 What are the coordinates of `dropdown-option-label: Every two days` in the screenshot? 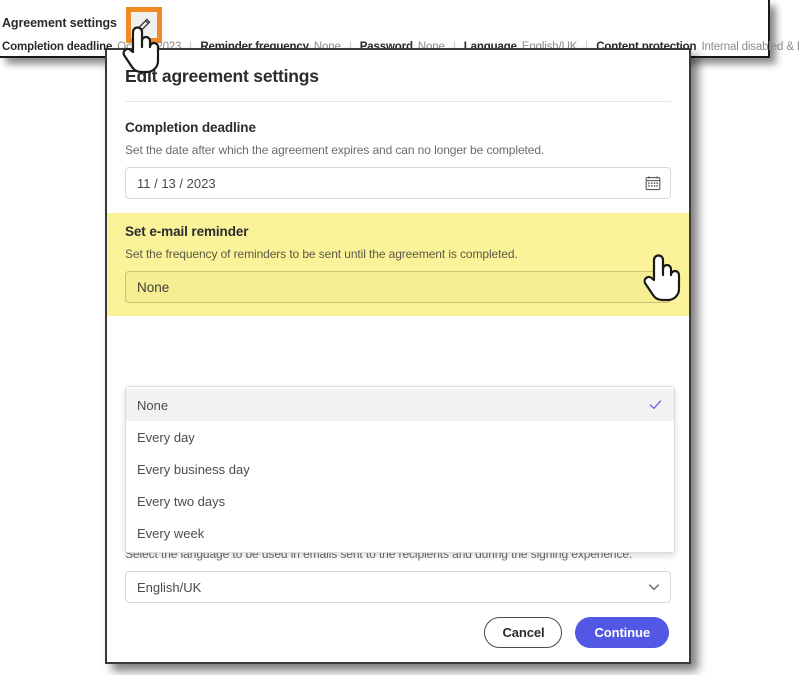 It's located at (181, 501).